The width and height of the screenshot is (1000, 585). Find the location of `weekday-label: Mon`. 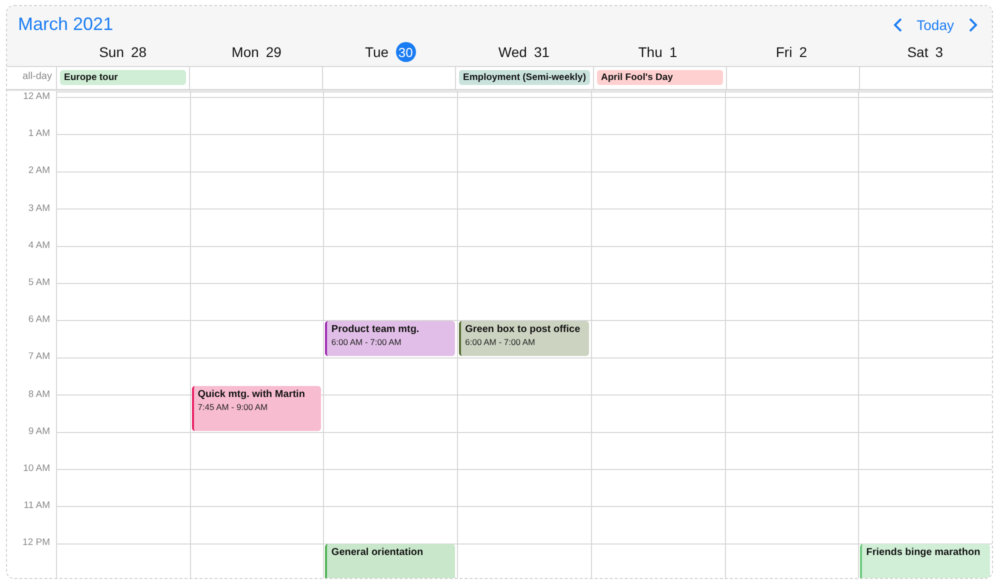

weekday-label: Mon is located at coordinates (245, 52).